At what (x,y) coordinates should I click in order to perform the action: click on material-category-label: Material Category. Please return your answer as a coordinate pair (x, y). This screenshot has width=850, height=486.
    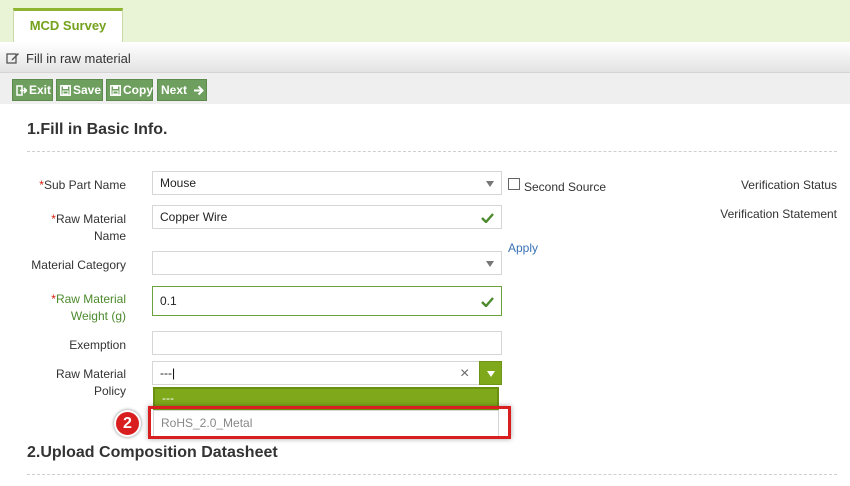
    Looking at the image, I should click on (78, 265).